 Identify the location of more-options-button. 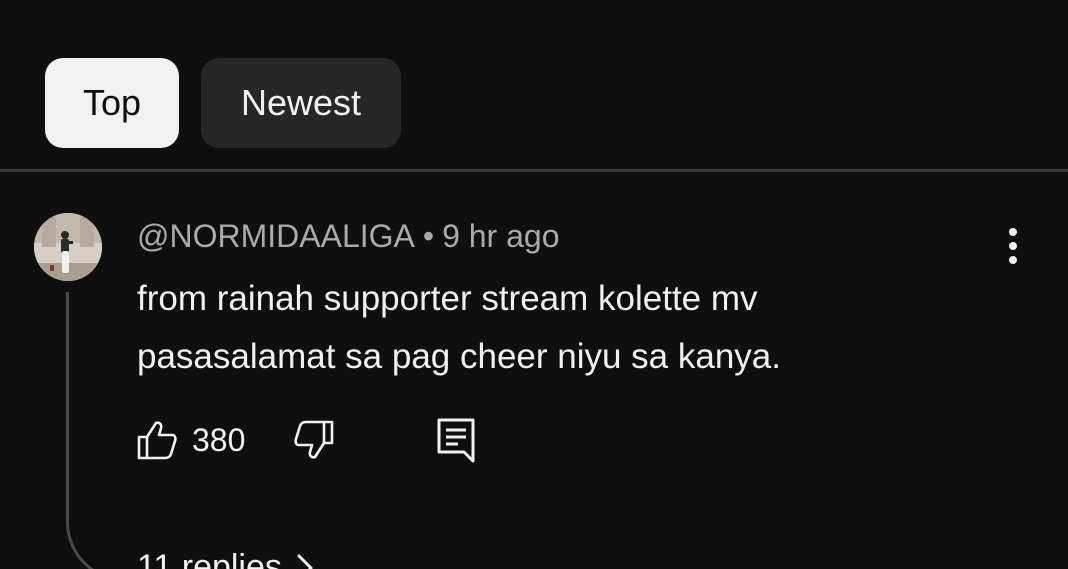
(1013, 246).